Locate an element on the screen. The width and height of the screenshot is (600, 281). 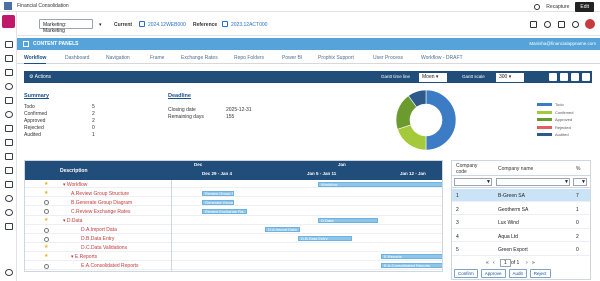
page-input: 1 is located at coordinates (505, 263).